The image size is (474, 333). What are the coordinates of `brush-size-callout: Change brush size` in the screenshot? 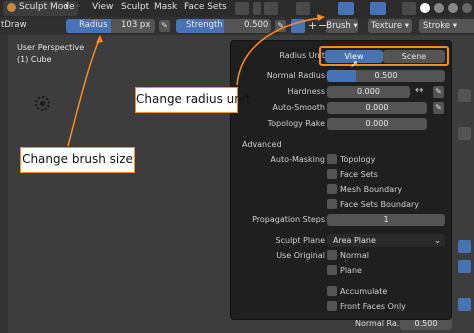 It's located at (77, 160).